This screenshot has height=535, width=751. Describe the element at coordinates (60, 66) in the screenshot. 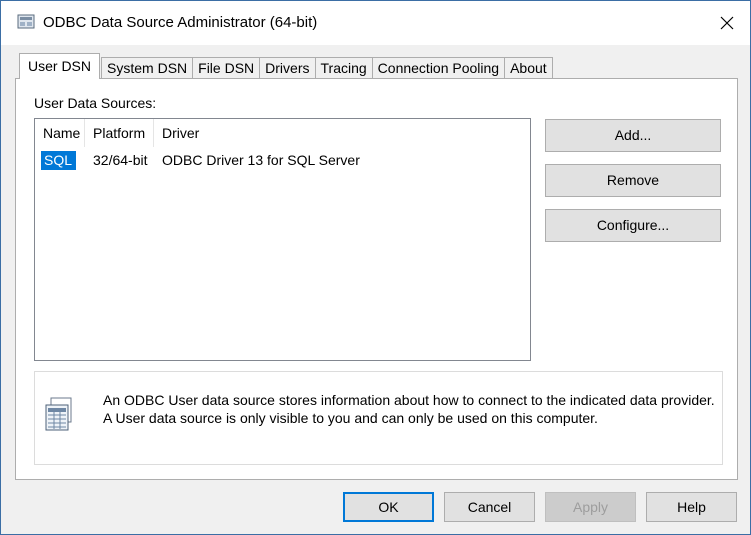

I see `tab-user-dsn: User DSN` at that location.